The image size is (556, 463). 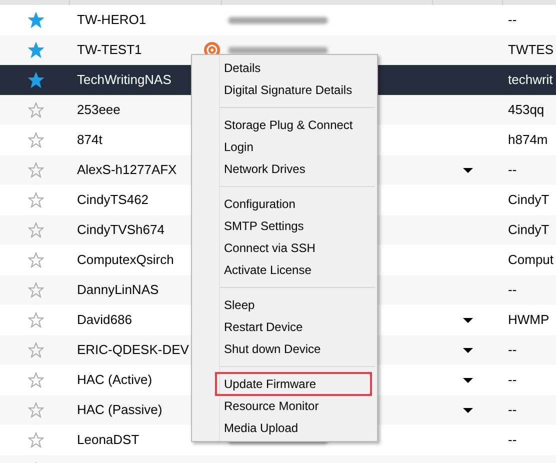 What do you see at coordinates (530, 80) in the screenshot?
I see `table-cell: techwrit` at bounding box center [530, 80].